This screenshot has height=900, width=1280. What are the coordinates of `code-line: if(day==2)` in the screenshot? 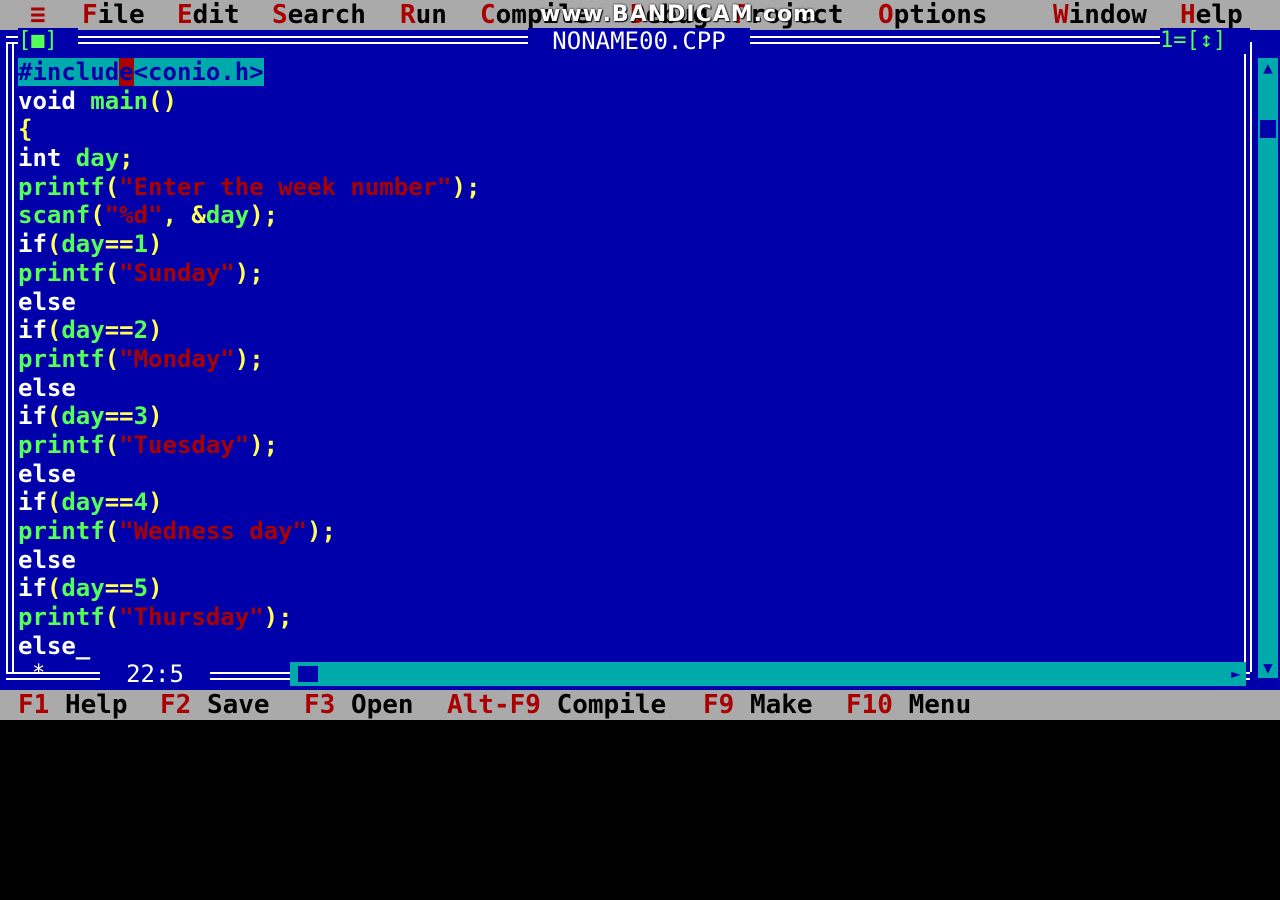 It's located at (638, 330).